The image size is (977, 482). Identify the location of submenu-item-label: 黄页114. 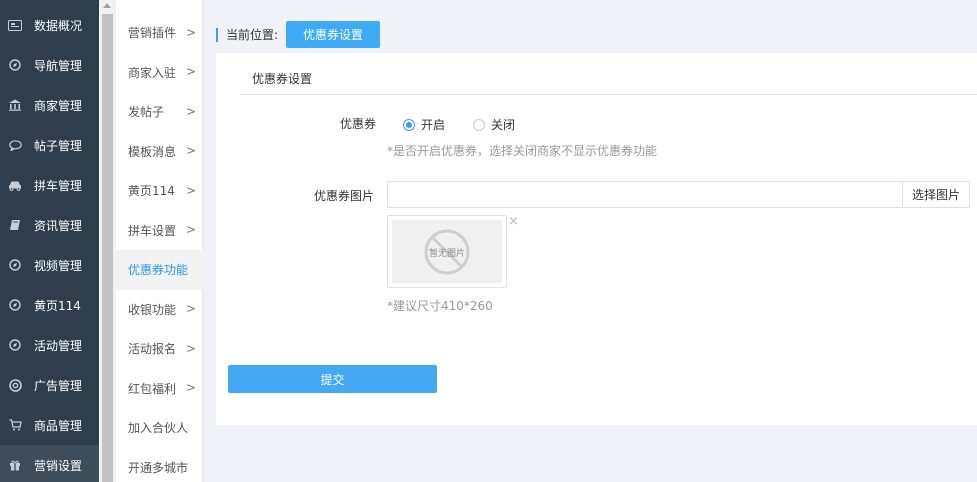
(151, 191).